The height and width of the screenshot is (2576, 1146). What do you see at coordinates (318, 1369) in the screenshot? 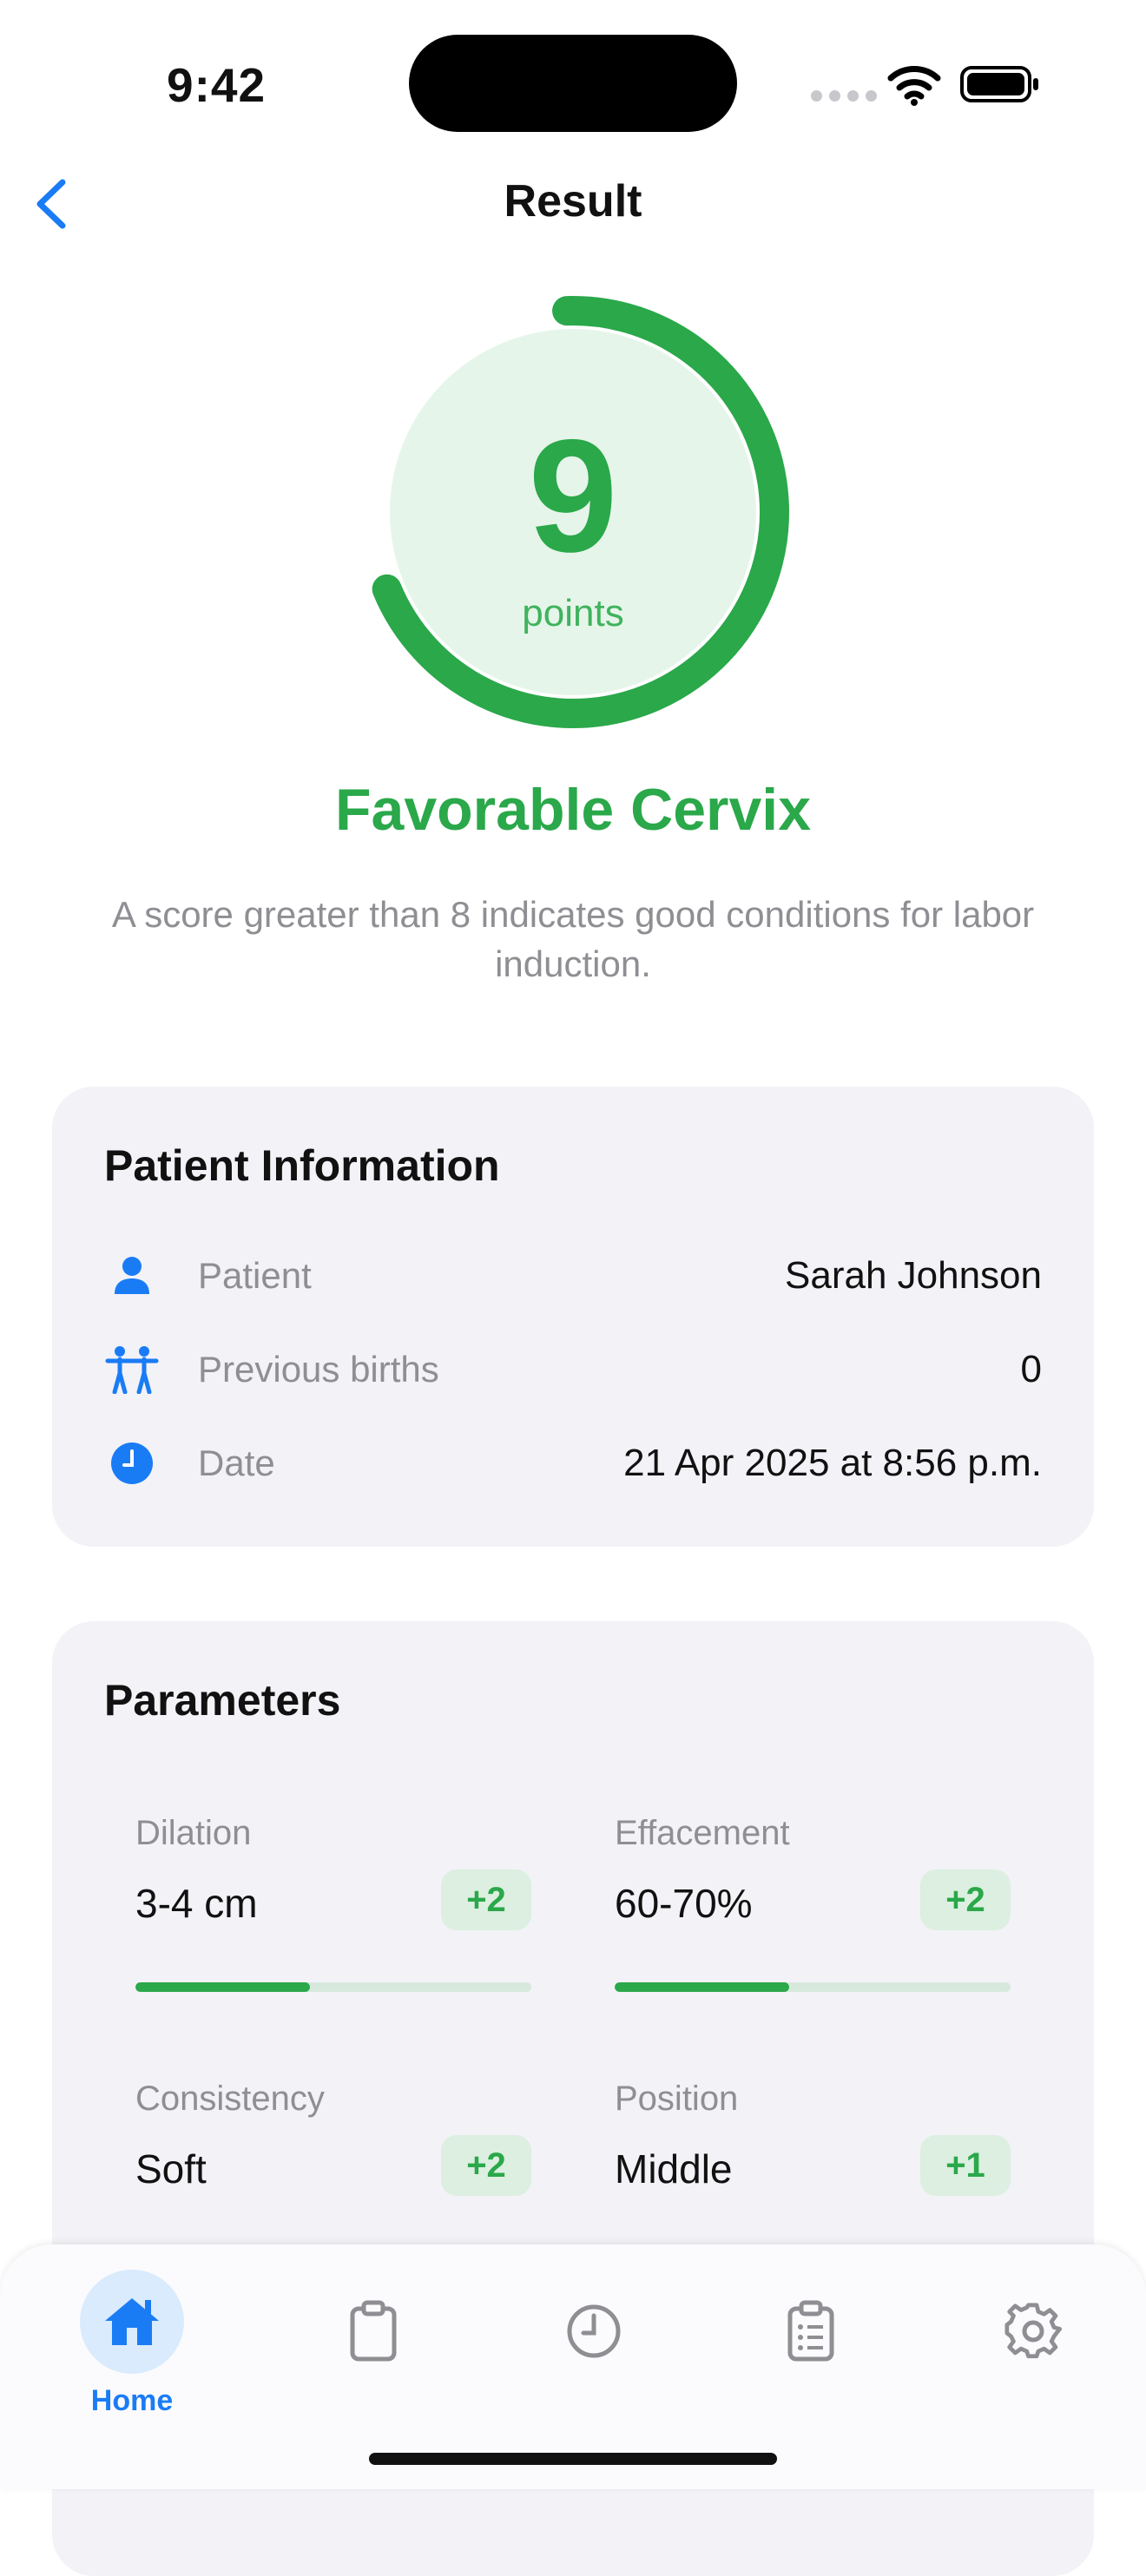
I see `previous-births-label: Previous births` at bounding box center [318, 1369].